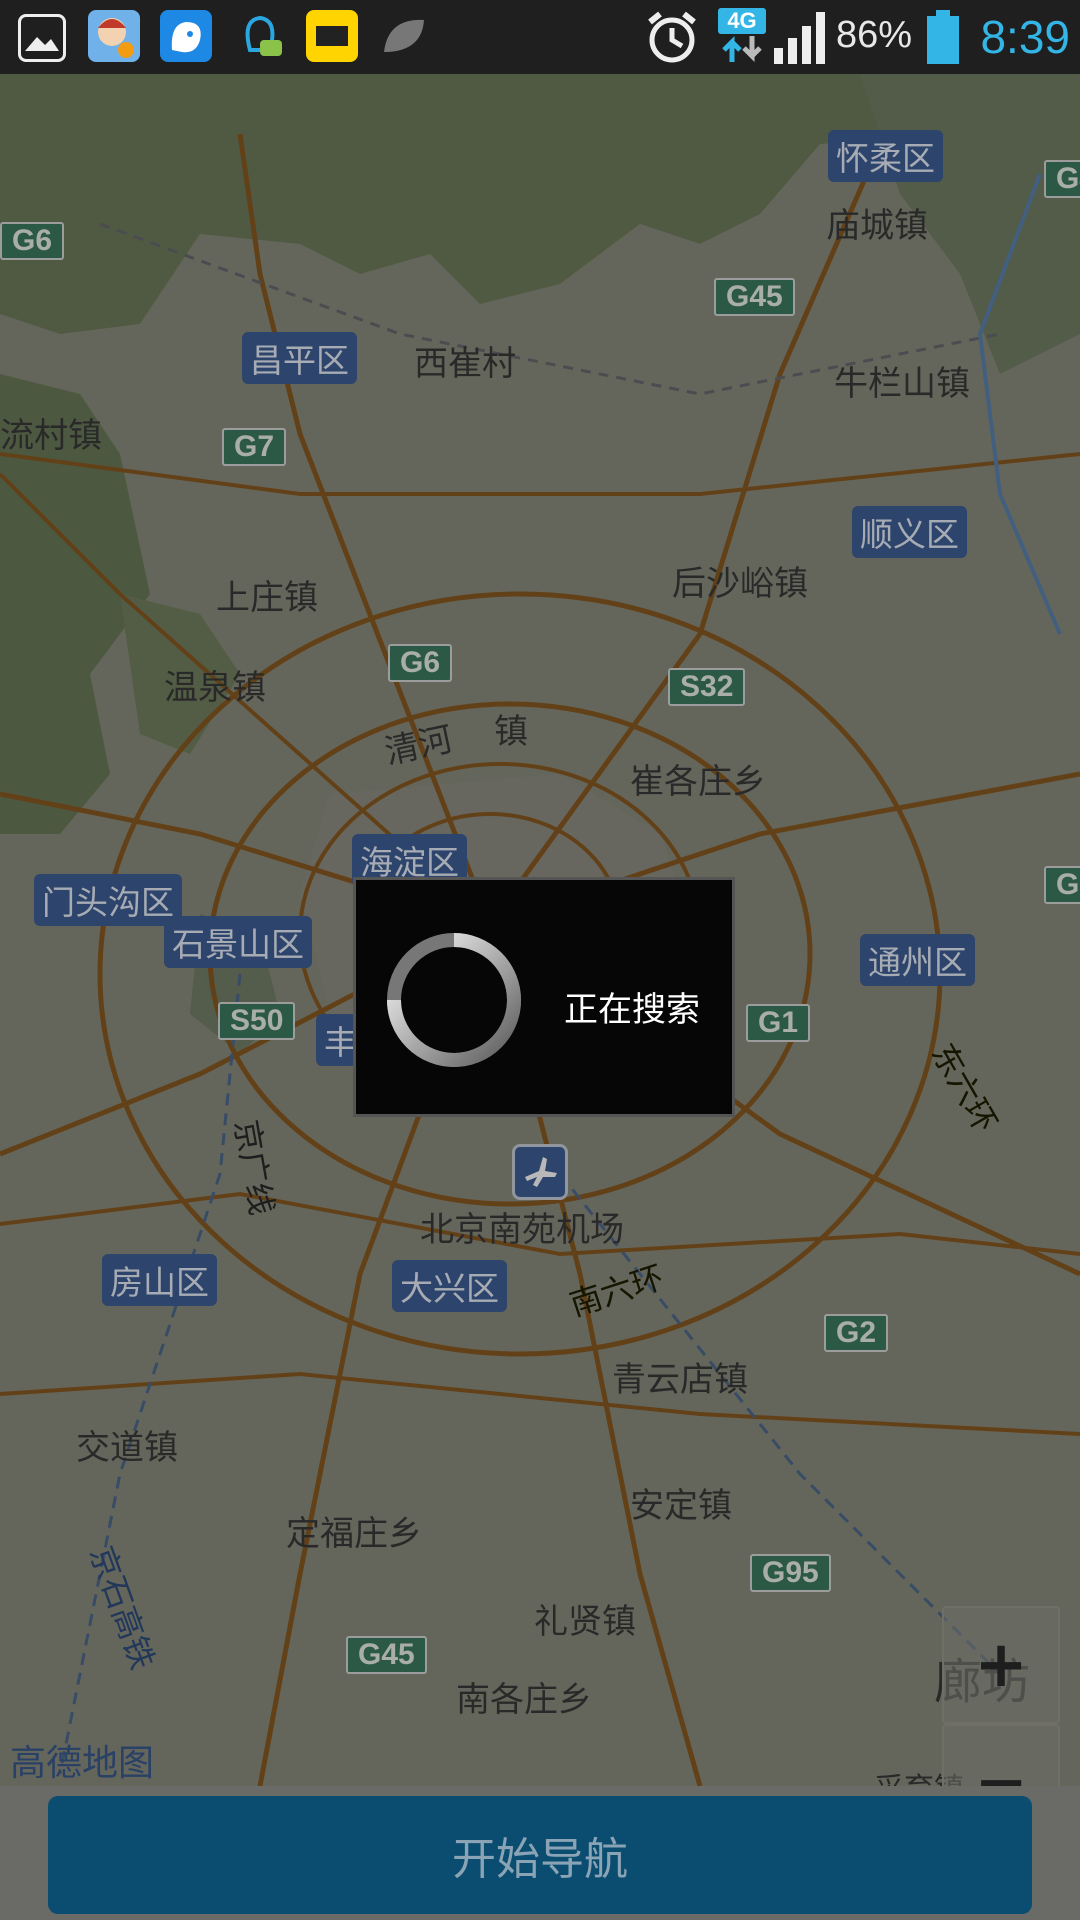  What do you see at coordinates (260, 36) in the screenshot?
I see `qq-icon` at bounding box center [260, 36].